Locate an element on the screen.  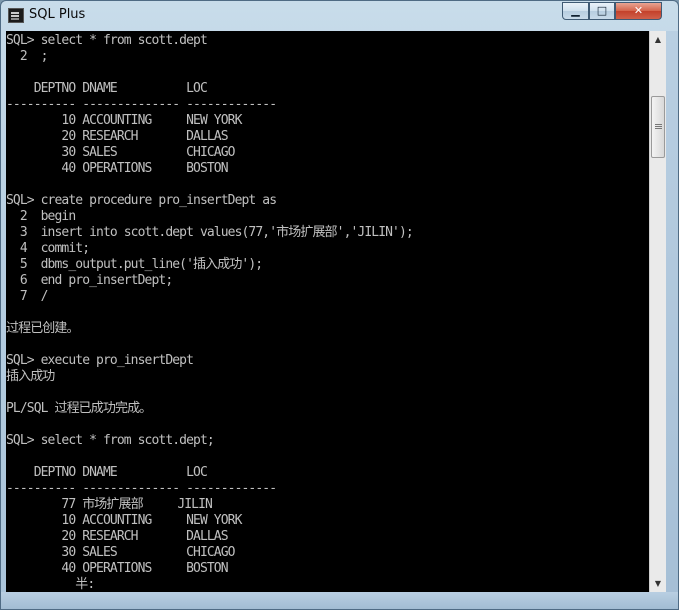
console-line: 插入成功 is located at coordinates (30, 376).